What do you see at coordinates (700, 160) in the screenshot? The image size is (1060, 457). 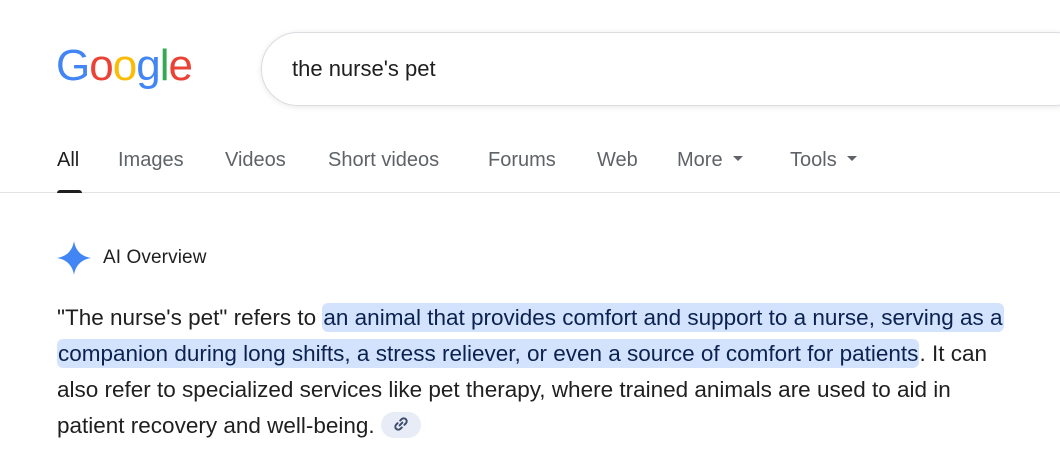 I see `tab-more-label: More` at bounding box center [700, 160].